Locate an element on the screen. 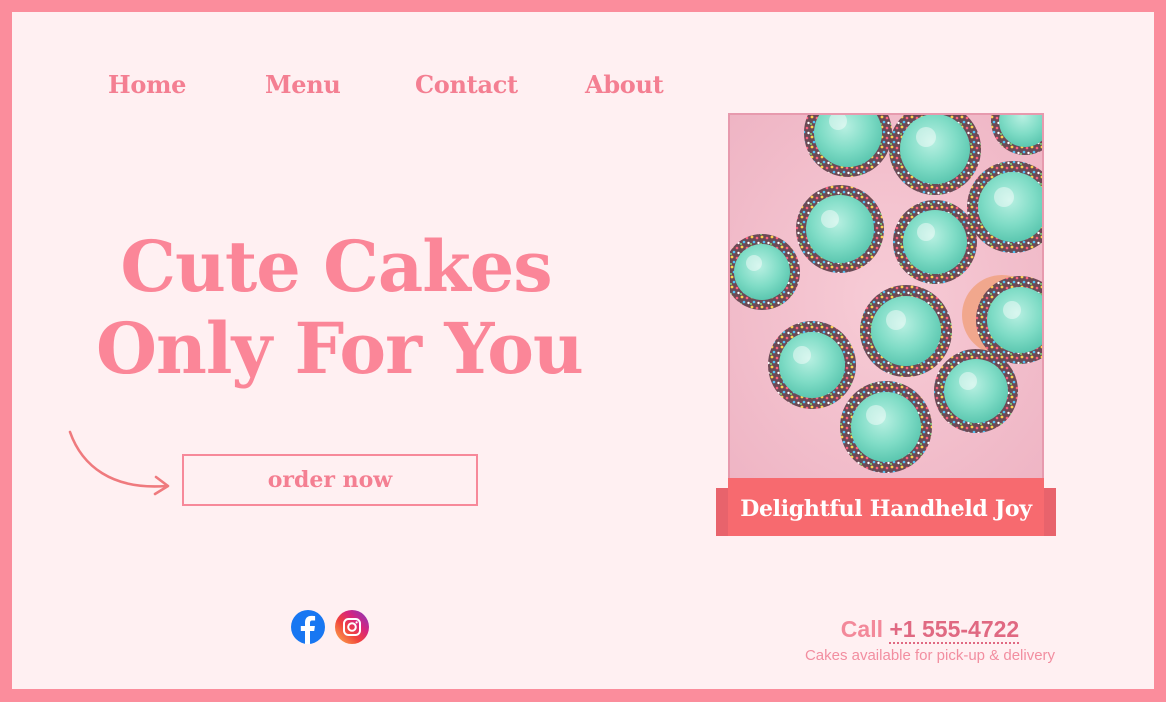  nav-item-contact: Contact is located at coordinates (466, 84).